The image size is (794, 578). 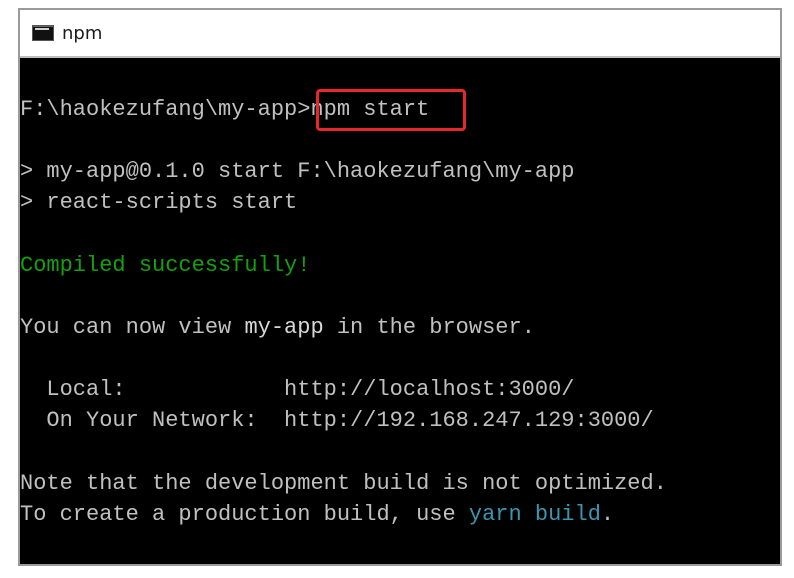 What do you see at coordinates (284, 327) in the screenshot?
I see `view-app-name: my-app` at bounding box center [284, 327].